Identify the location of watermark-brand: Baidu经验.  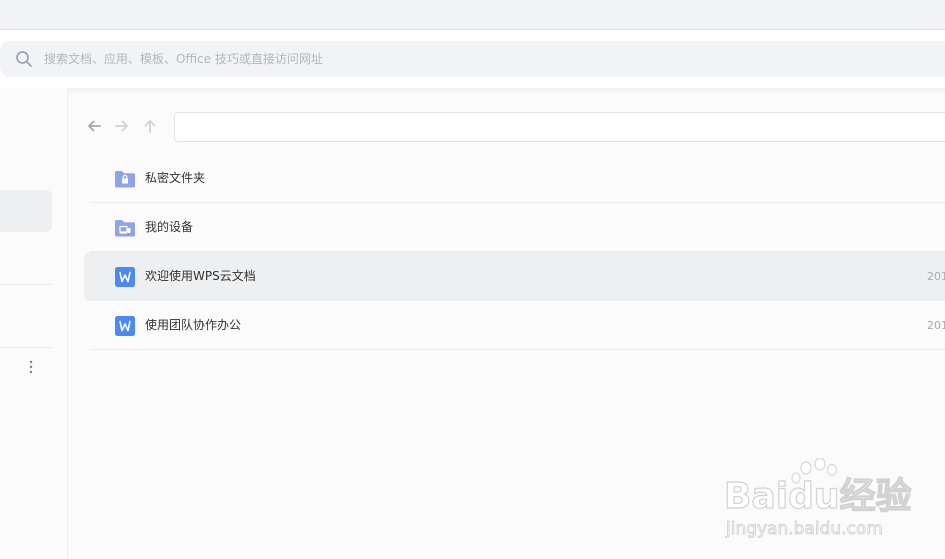
(817, 496).